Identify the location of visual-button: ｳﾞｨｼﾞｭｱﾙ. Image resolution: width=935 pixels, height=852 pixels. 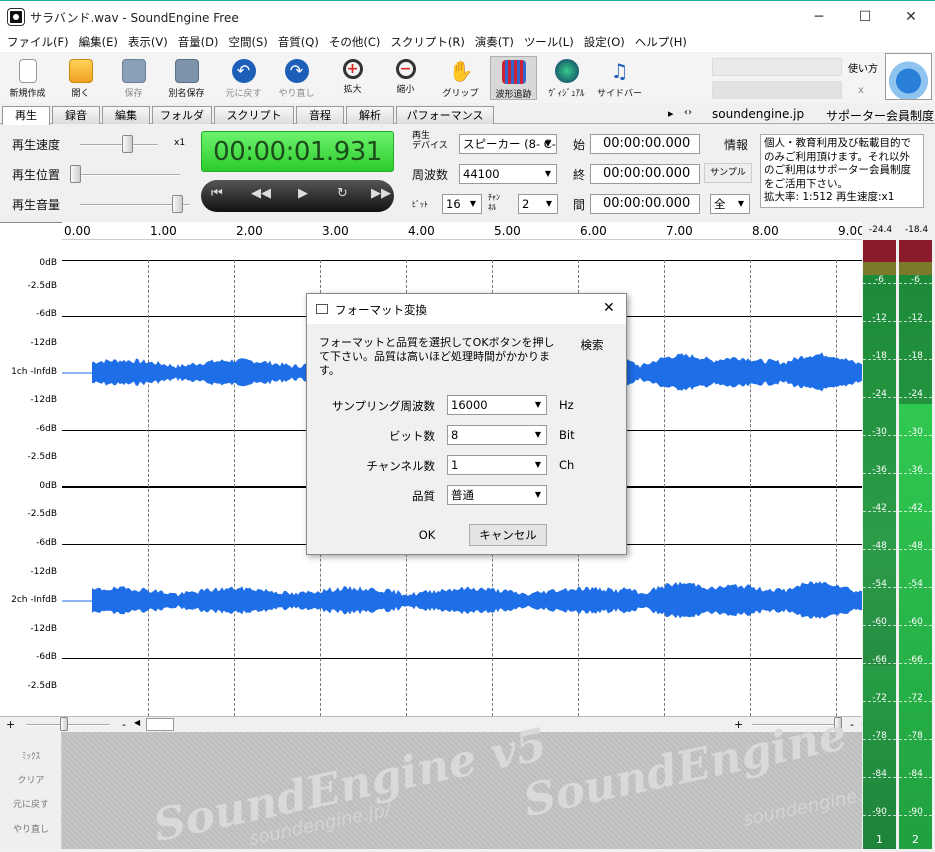
(566, 78).